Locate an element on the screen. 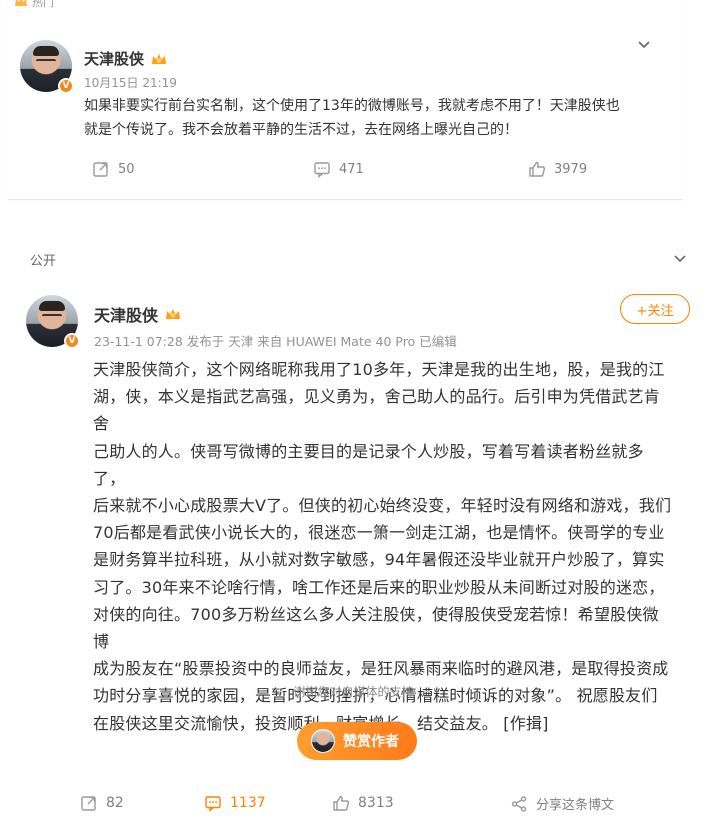  main-text-line: 是财务算半拉科班，从小就对数字敏感，94年暑假还没毕业就开户炒股了，算实 is located at coordinates (379, 560).